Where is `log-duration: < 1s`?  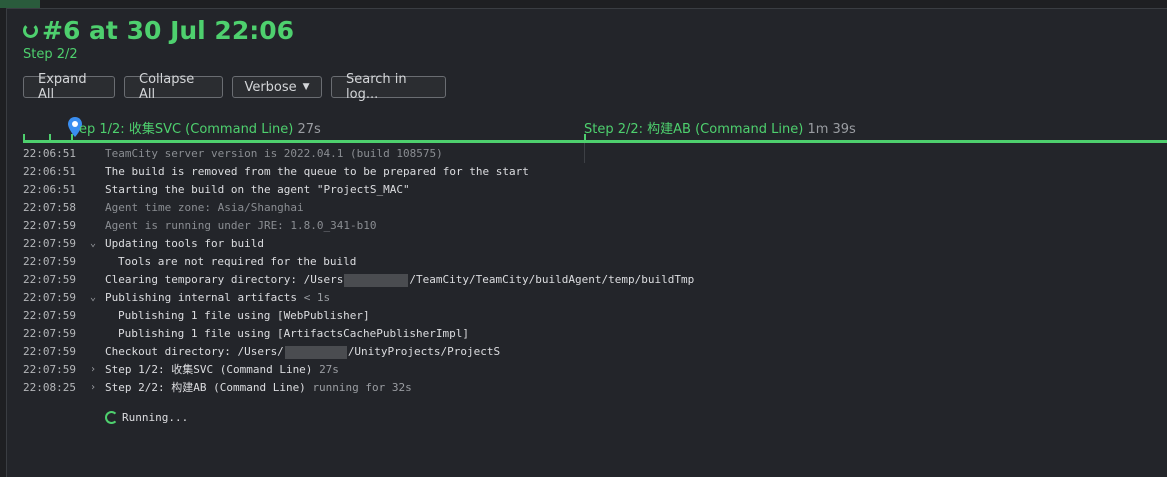 log-duration: < 1s is located at coordinates (317, 297).